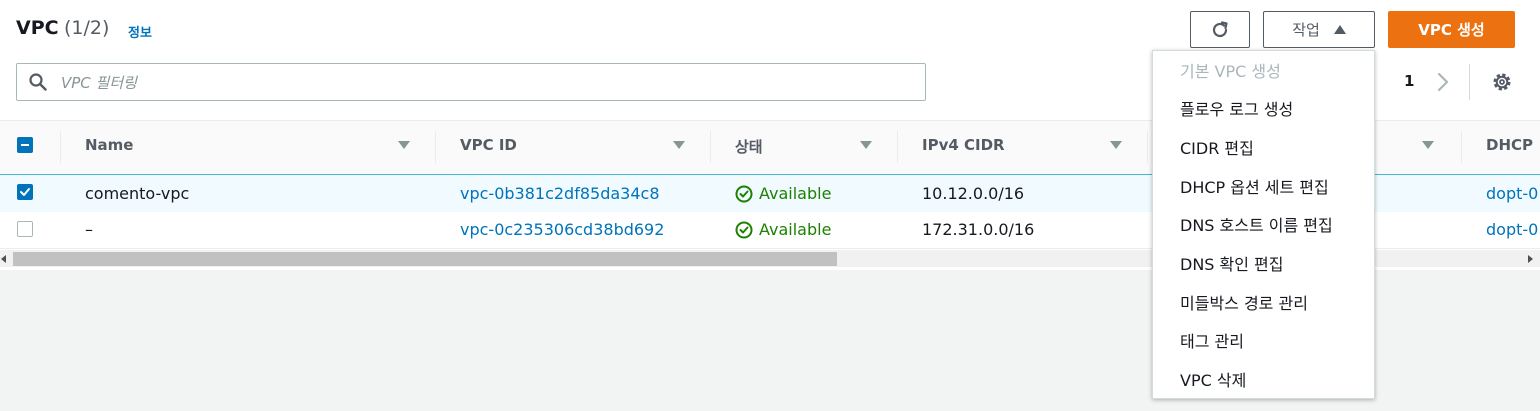 This screenshot has width=1540, height=411. Describe the element at coordinates (1409, 81) in the screenshot. I see `pagination-current-page: 1` at that location.